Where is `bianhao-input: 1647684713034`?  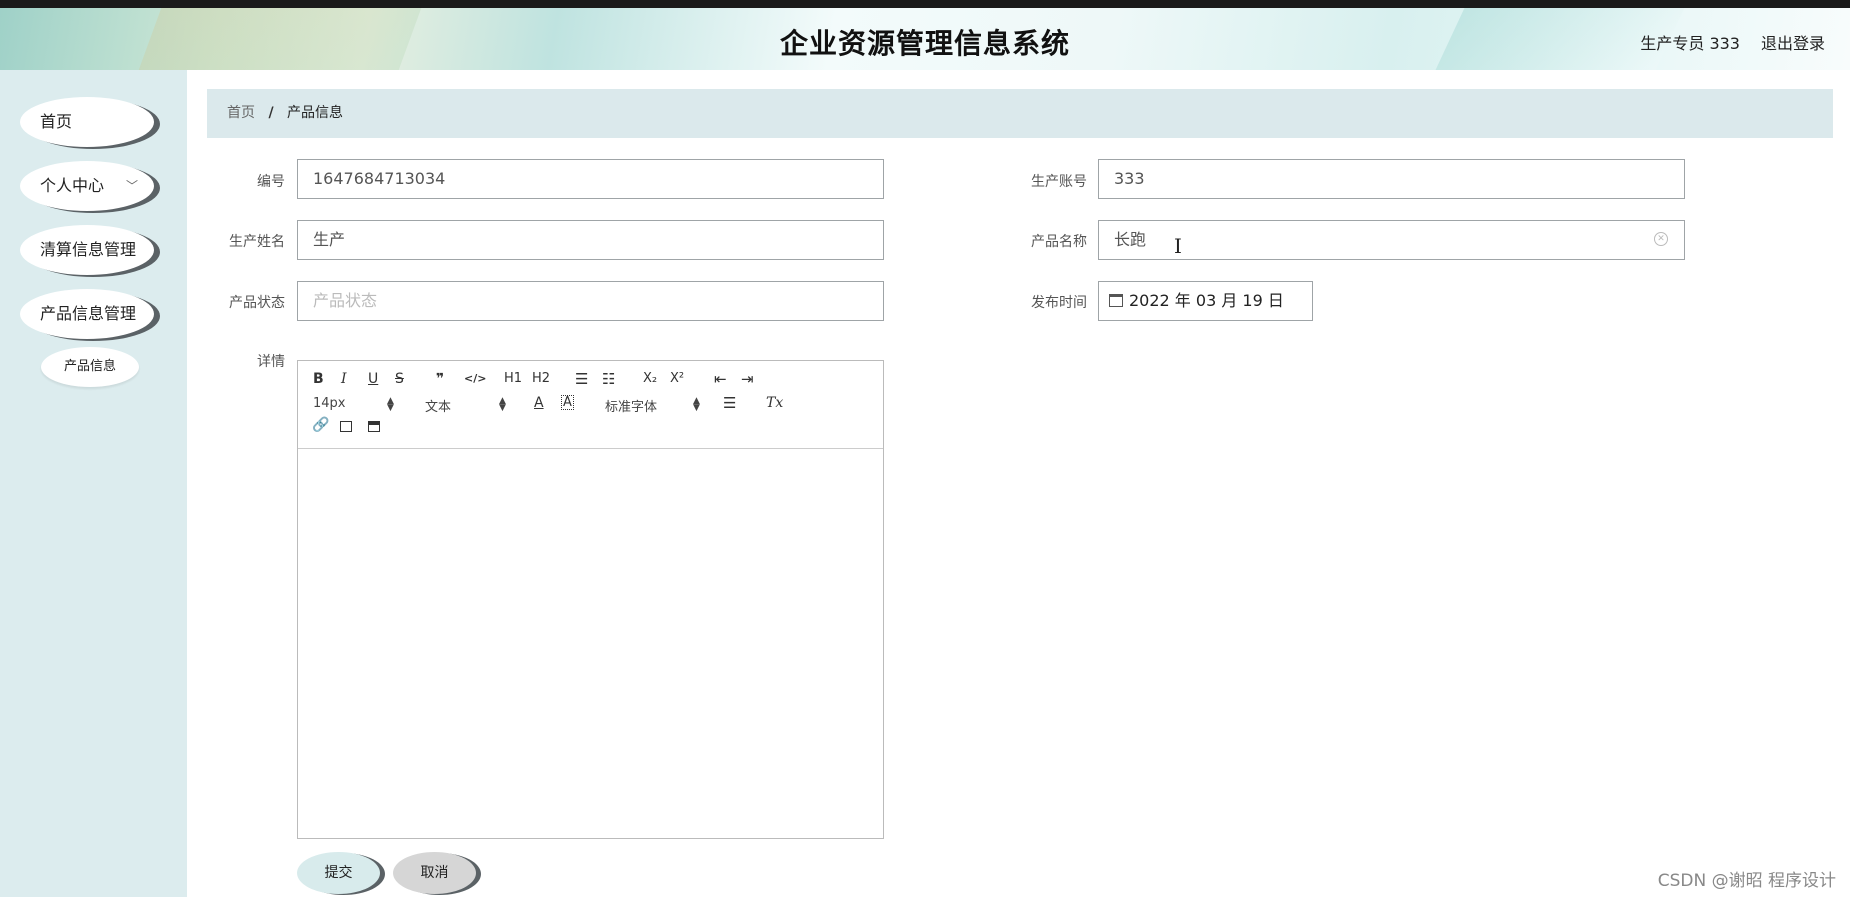
bianhao-input: 1647684713034 is located at coordinates (590, 179).